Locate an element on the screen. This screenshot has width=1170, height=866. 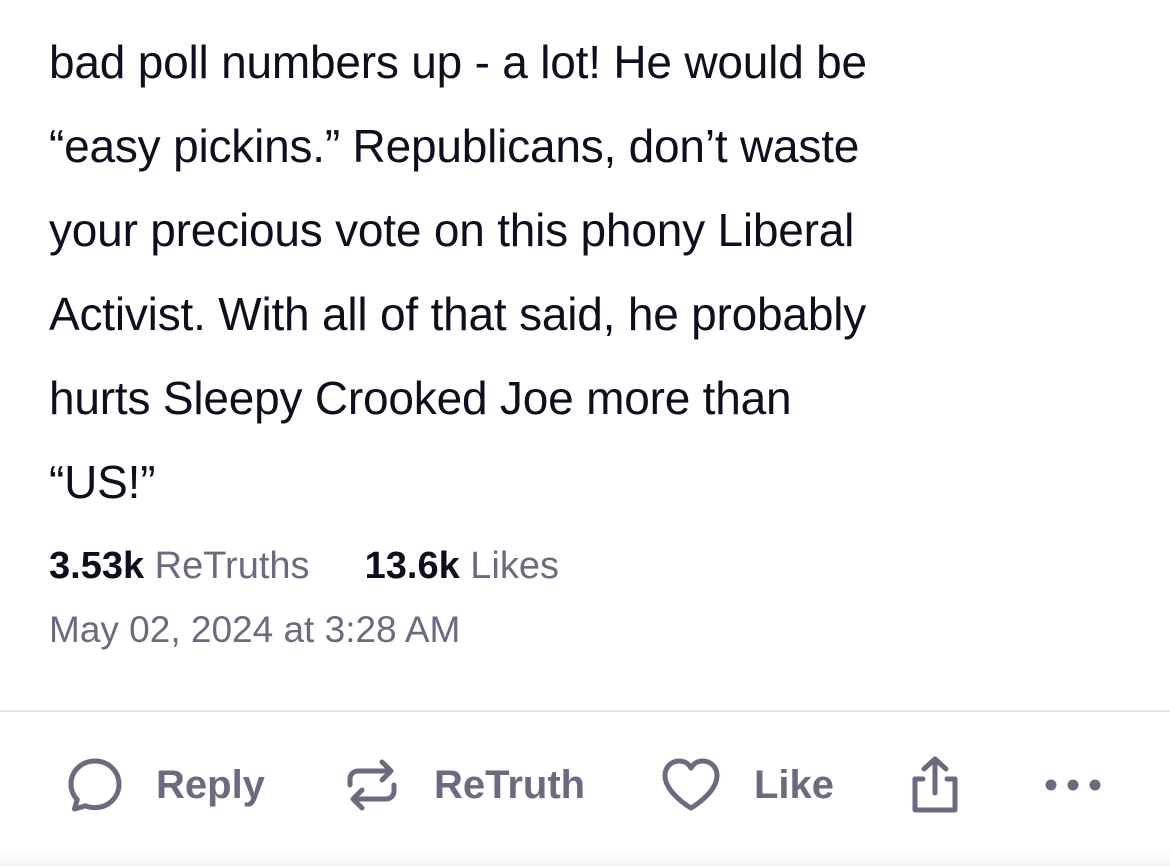
retruth-button: ReTruth is located at coordinates (463, 785).